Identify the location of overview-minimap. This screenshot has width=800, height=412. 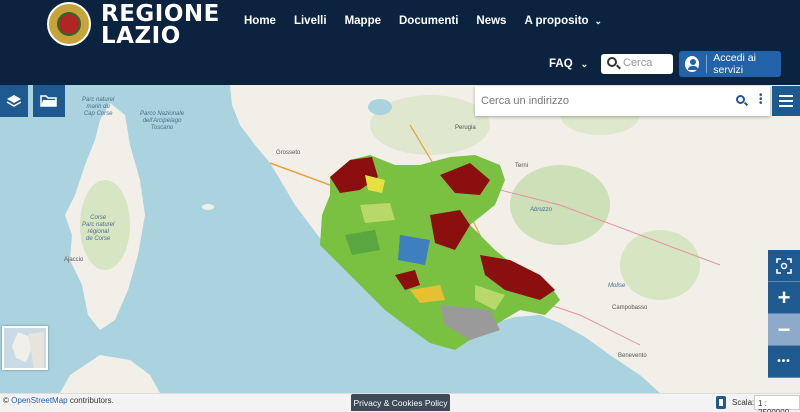
(25, 348).